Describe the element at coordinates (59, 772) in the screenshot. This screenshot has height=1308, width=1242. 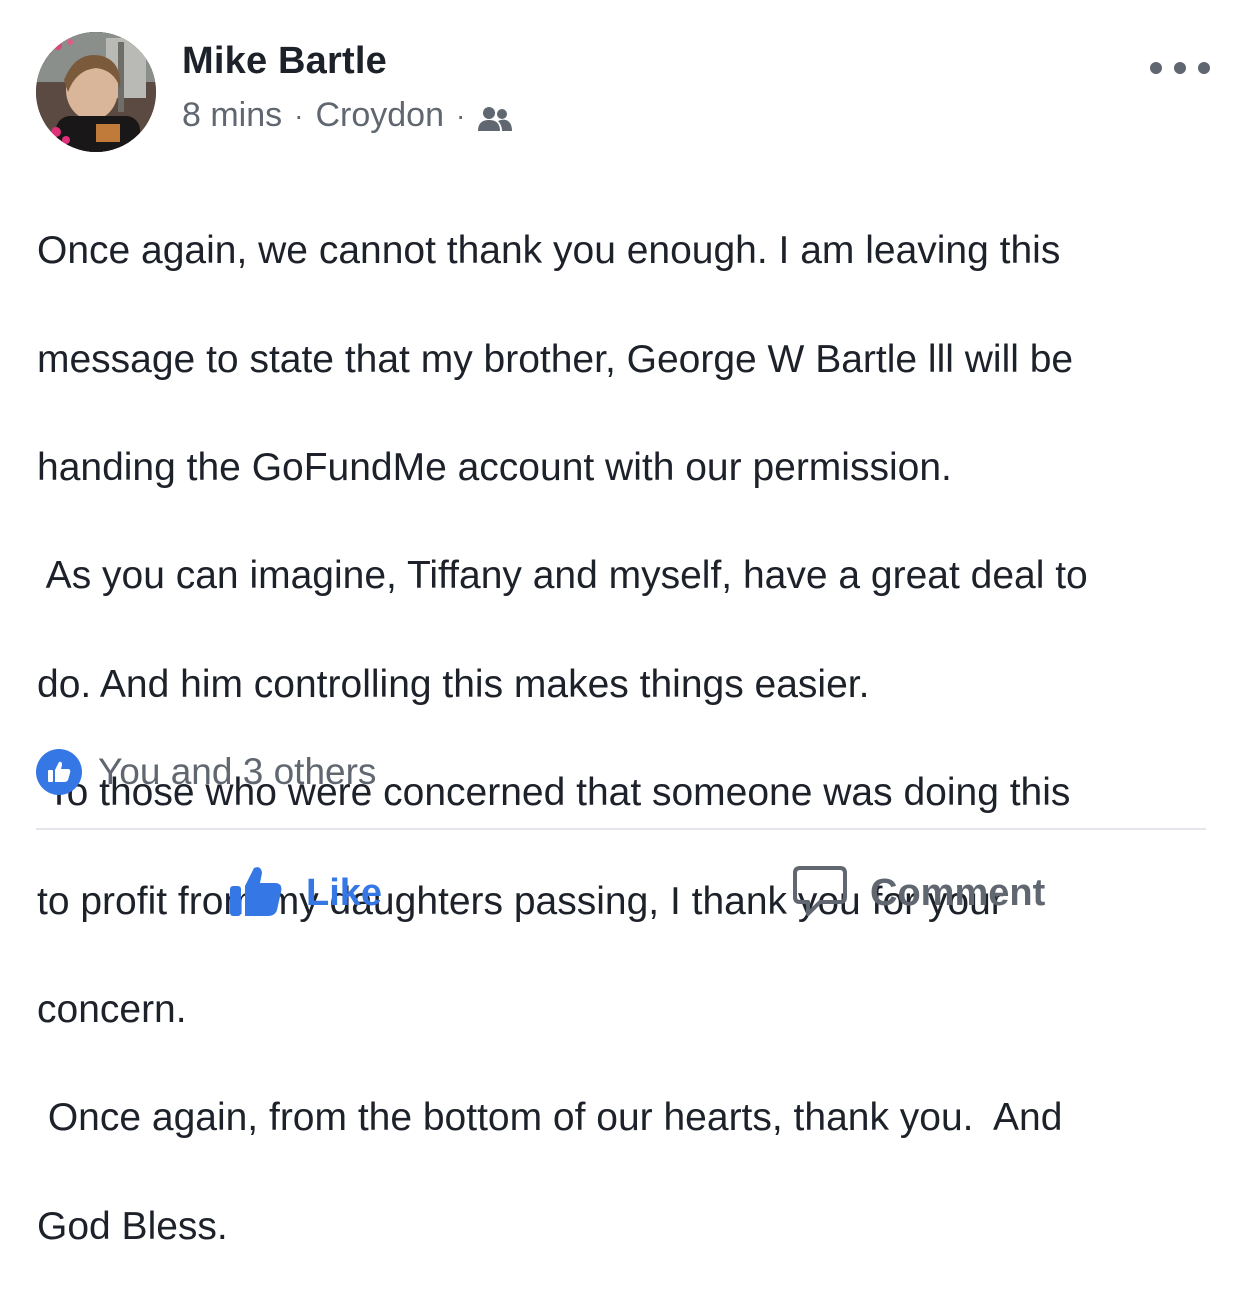
I see `like-reaction-icon` at that location.